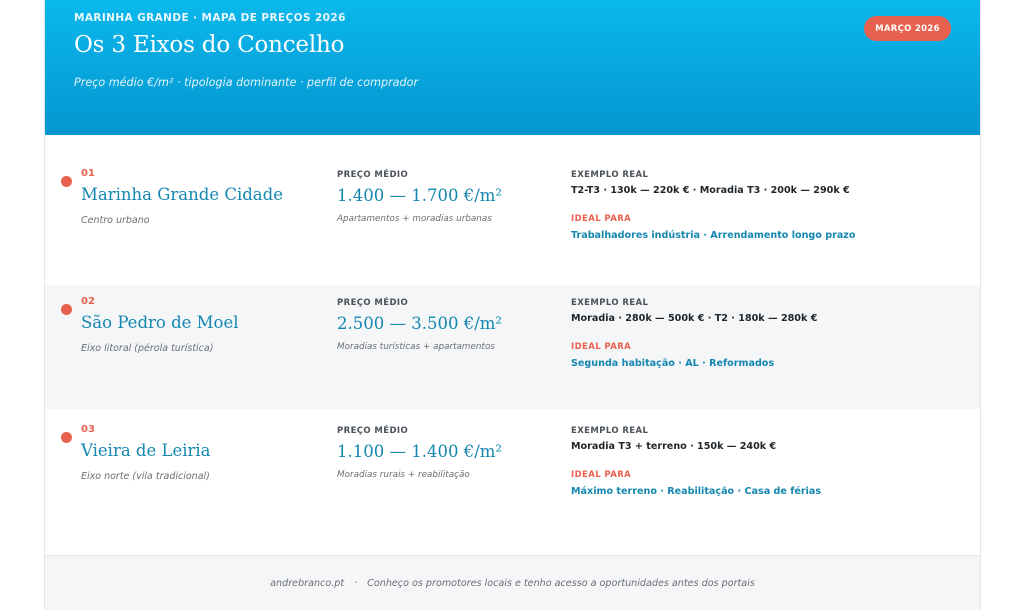  Describe the element at coordinates (907, 28) in the screenshot. I see `date-badge: MARÇO 2026` at that location.